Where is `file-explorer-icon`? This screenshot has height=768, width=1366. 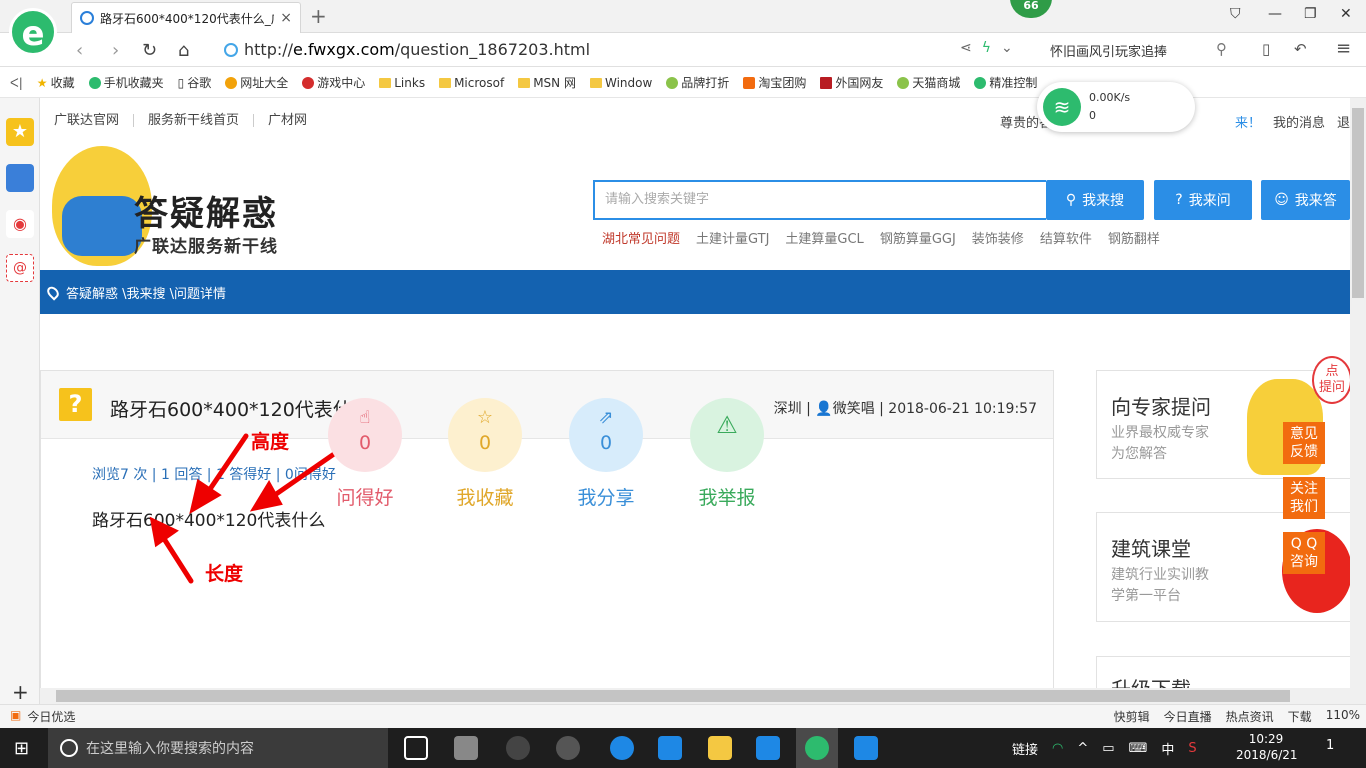 file-explorer-icon is located at coordinates (720, 748).